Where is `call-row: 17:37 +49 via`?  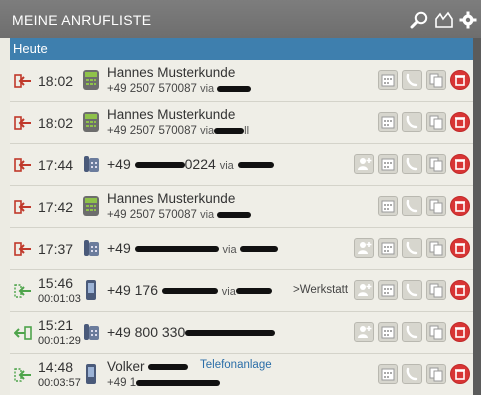
call-row: 17:37 +49 via is located at coordinates (241, 249).